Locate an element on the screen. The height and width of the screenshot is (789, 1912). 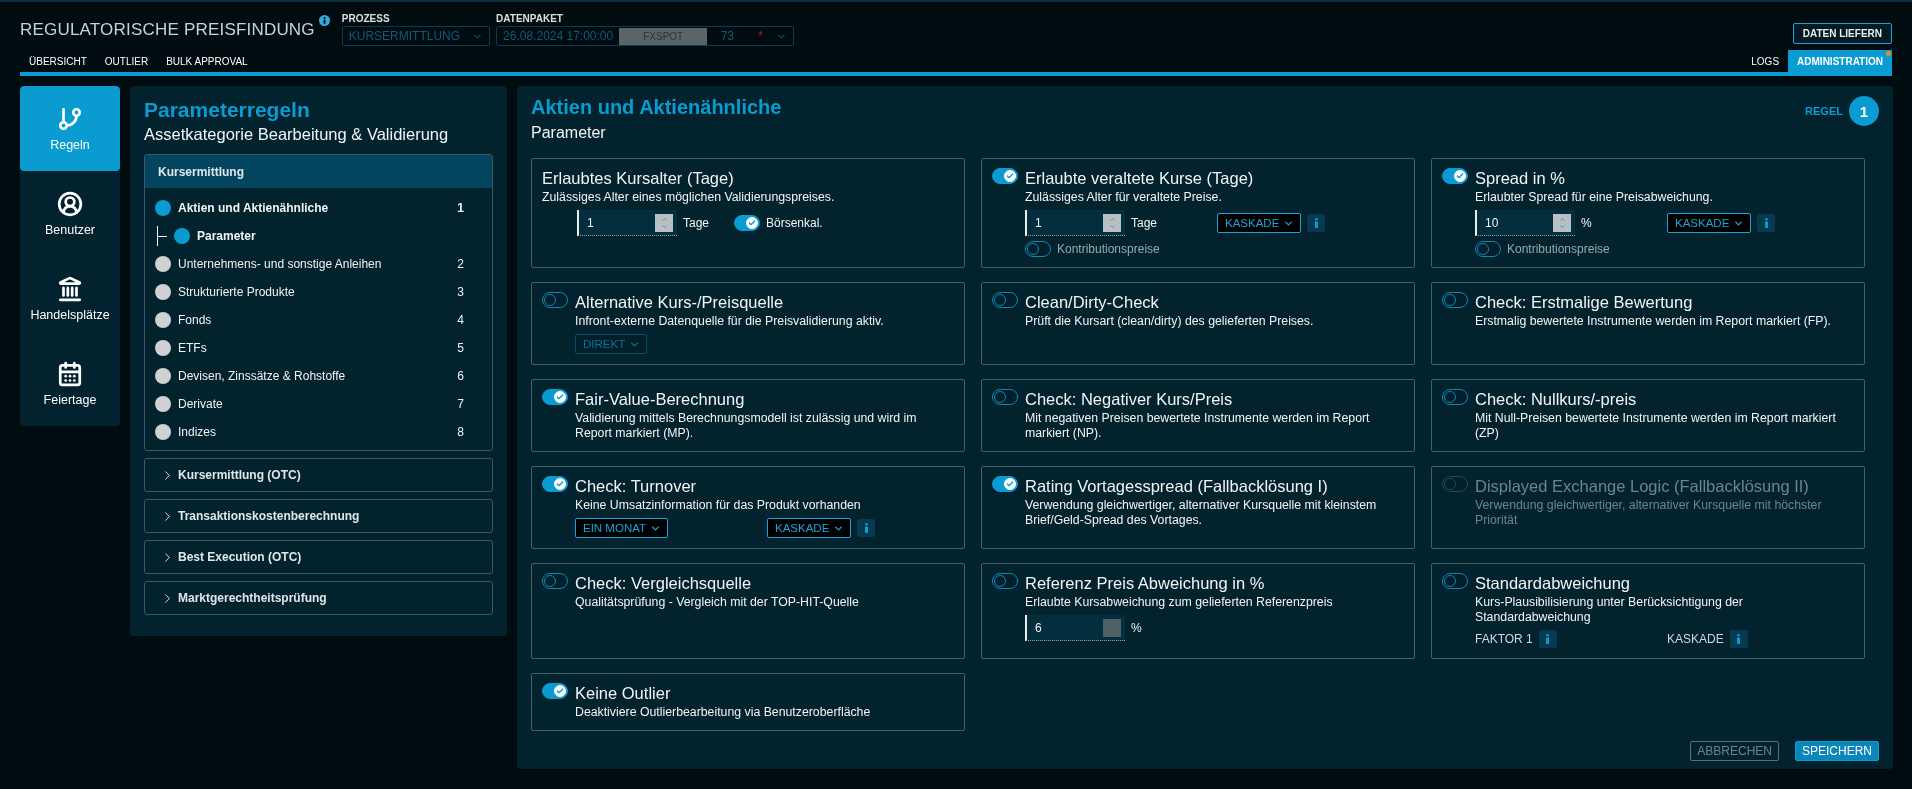
accordion-header: Kursermittlung (OTC) is located at coordinates (318, 475).